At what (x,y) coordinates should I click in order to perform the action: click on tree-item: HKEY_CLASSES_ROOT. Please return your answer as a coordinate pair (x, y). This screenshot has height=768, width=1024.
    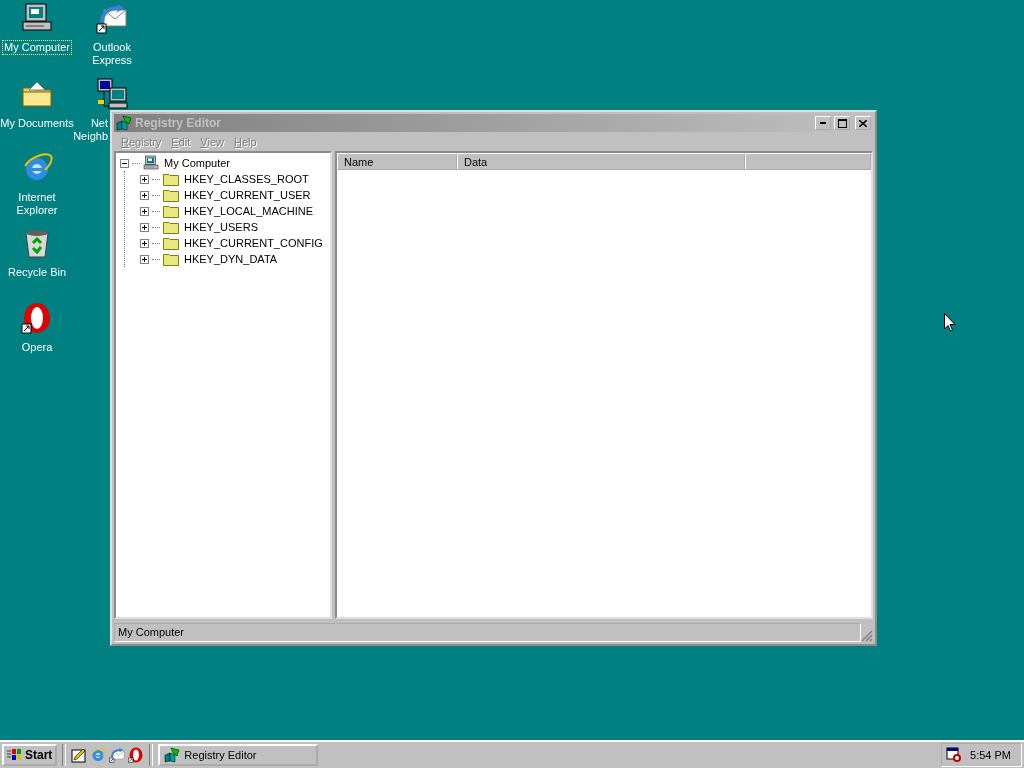
    Looking at the image, I should click on (246, 179).